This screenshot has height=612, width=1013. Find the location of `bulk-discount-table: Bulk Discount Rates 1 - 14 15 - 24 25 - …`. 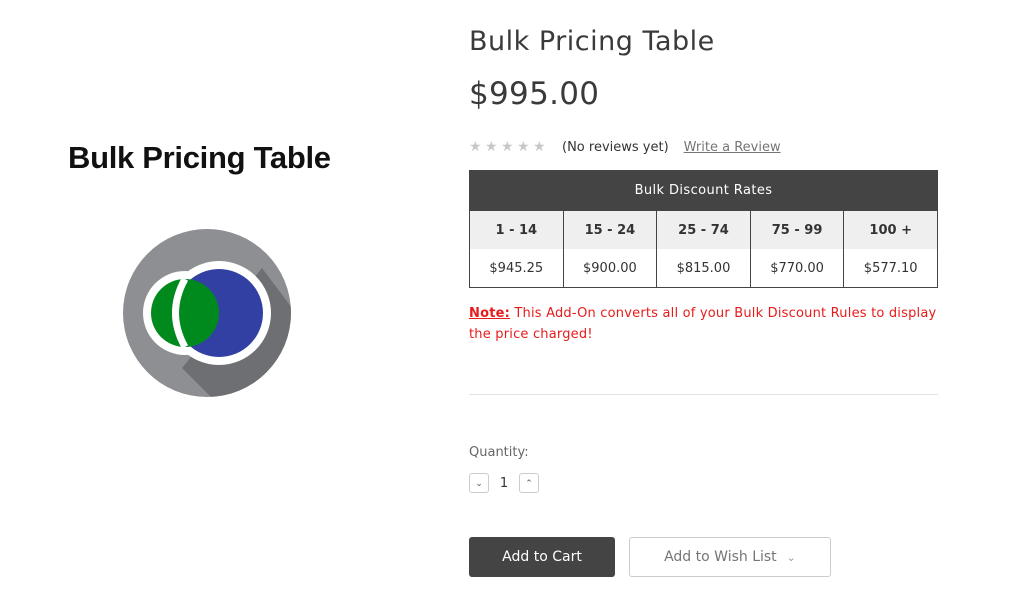

bulk-discount-table: Bulk Discount Rates 1 - 14 15 - 24 25 - … is located at coordinates (703, 229).